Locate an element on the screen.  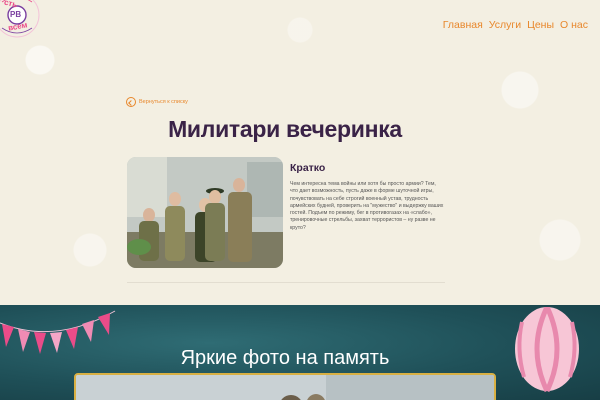
nav-item-prices: Цены is located at coordinates (540, 25).